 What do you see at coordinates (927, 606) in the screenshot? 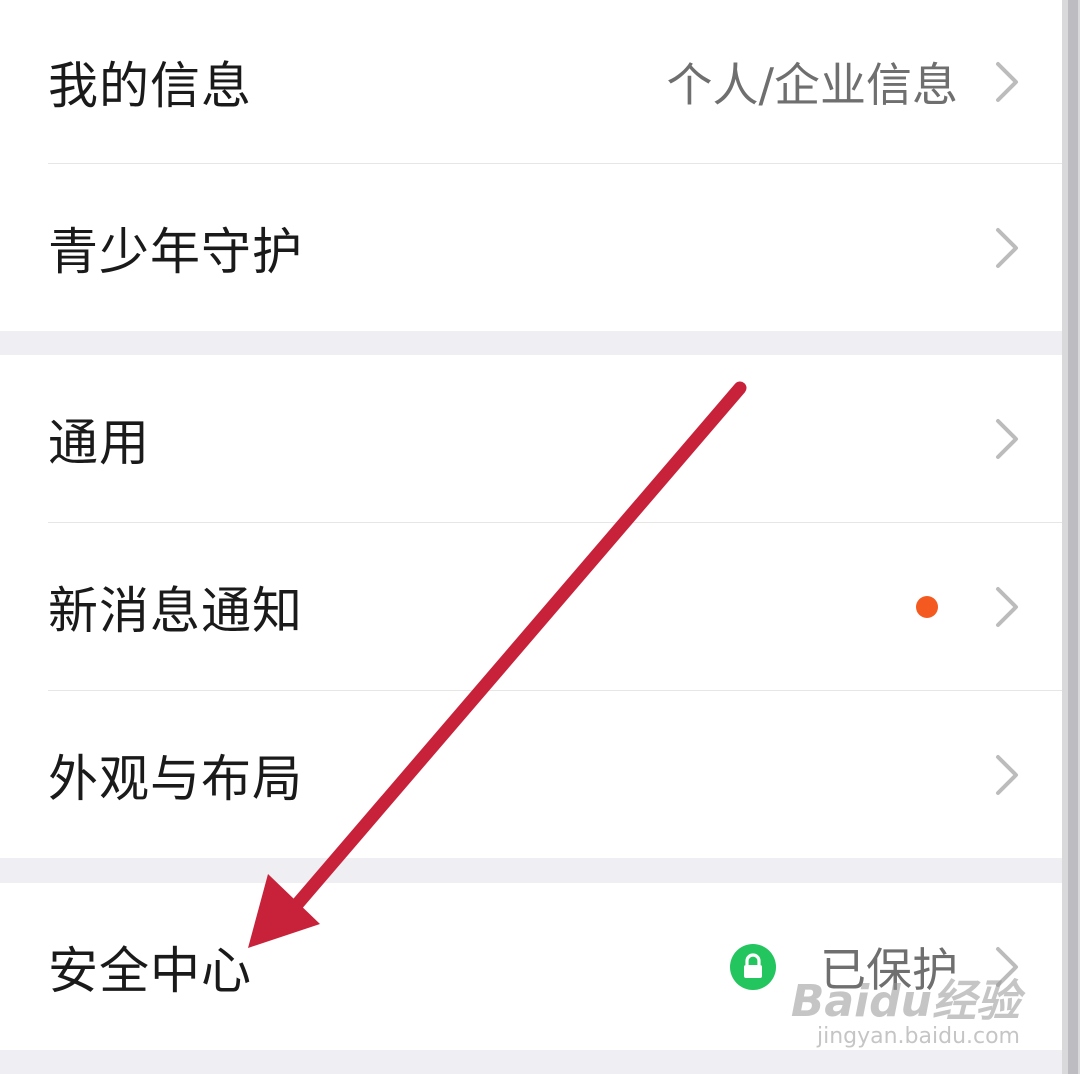
I see `notification-dot` at bounding box center [927, 606].